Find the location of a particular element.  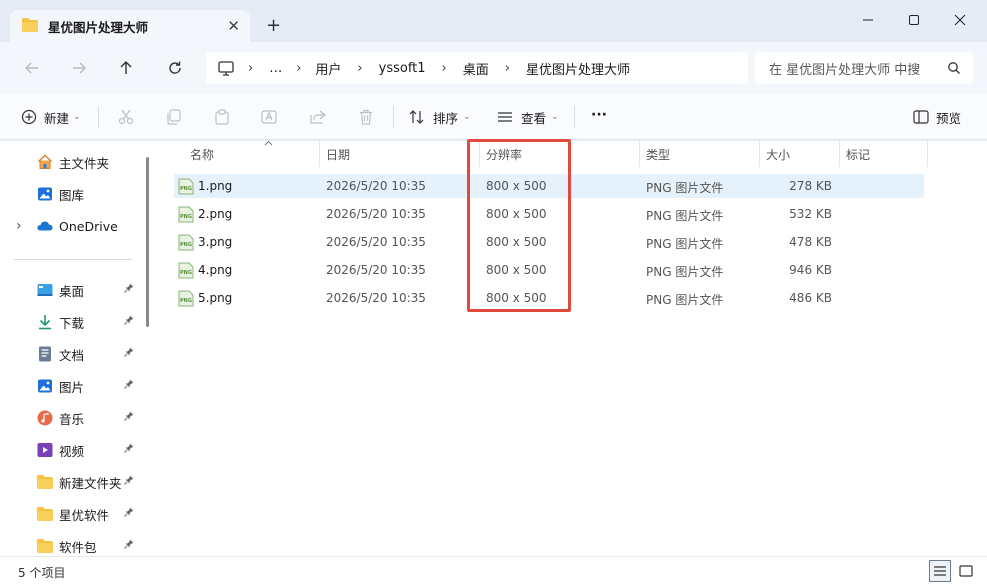

sidebar-item-documents: 文档 is located at coordinates (75, 354).